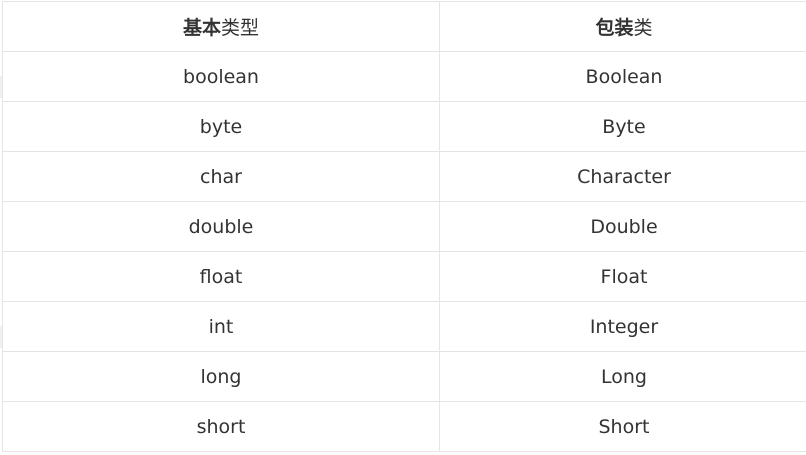 This screenshot has height=455, width=806. Describe the element at coordinates (622, 226) in the screenshot. I see `wrapper-cell: Double` at that location.